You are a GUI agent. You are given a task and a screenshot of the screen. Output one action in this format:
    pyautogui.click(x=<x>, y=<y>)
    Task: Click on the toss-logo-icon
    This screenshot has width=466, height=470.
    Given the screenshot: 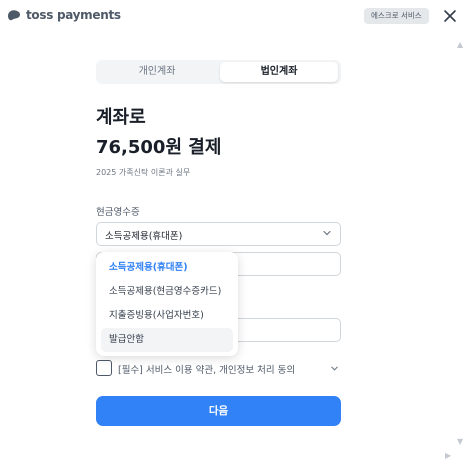 What is the action you would take?
    pyautogui.click(x=14, y=15)
    